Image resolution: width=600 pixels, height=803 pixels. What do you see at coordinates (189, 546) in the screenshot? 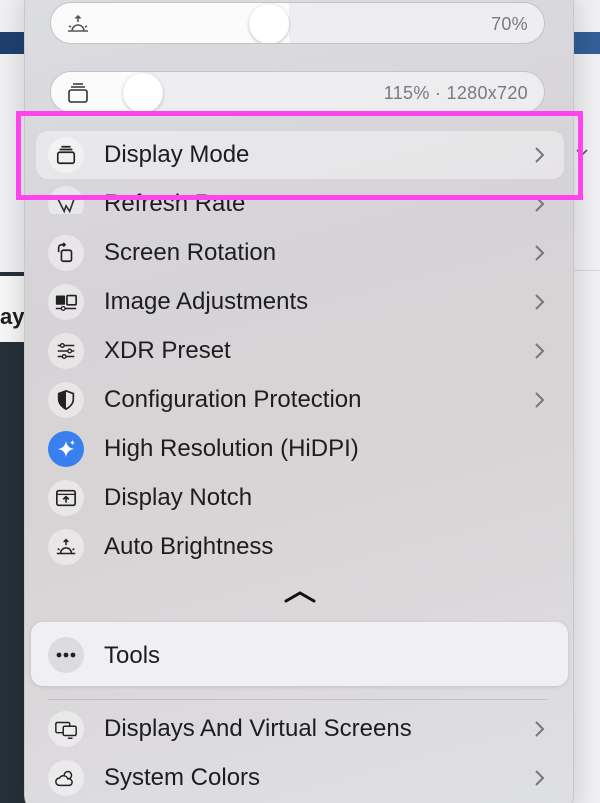
I see `menu-item-label: Auto Brightness` at bounding box center [189, 546].